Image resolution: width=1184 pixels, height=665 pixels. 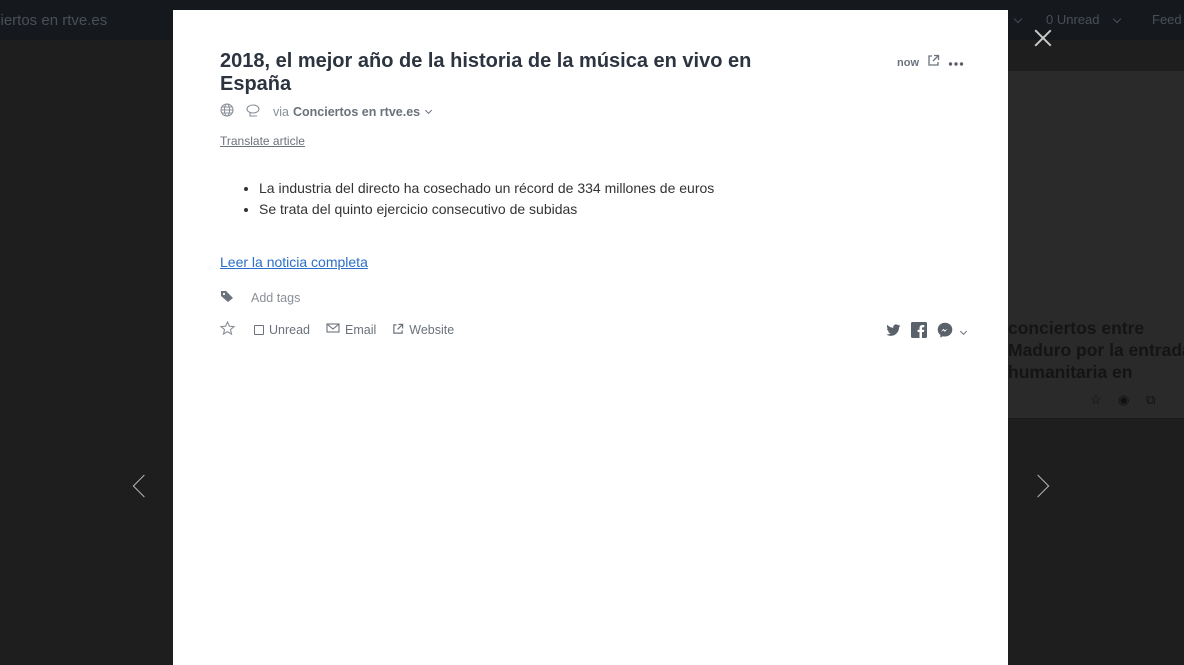 I want to click on background-card-actions: ☆ ◉ ⧉, so click(x=1125, y=400).